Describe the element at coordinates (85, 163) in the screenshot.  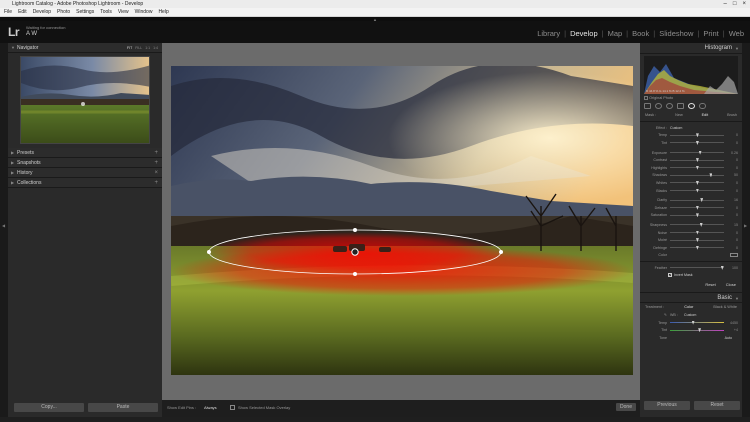
I see `snapshots-header: ▶ Snapshots +` at that location.